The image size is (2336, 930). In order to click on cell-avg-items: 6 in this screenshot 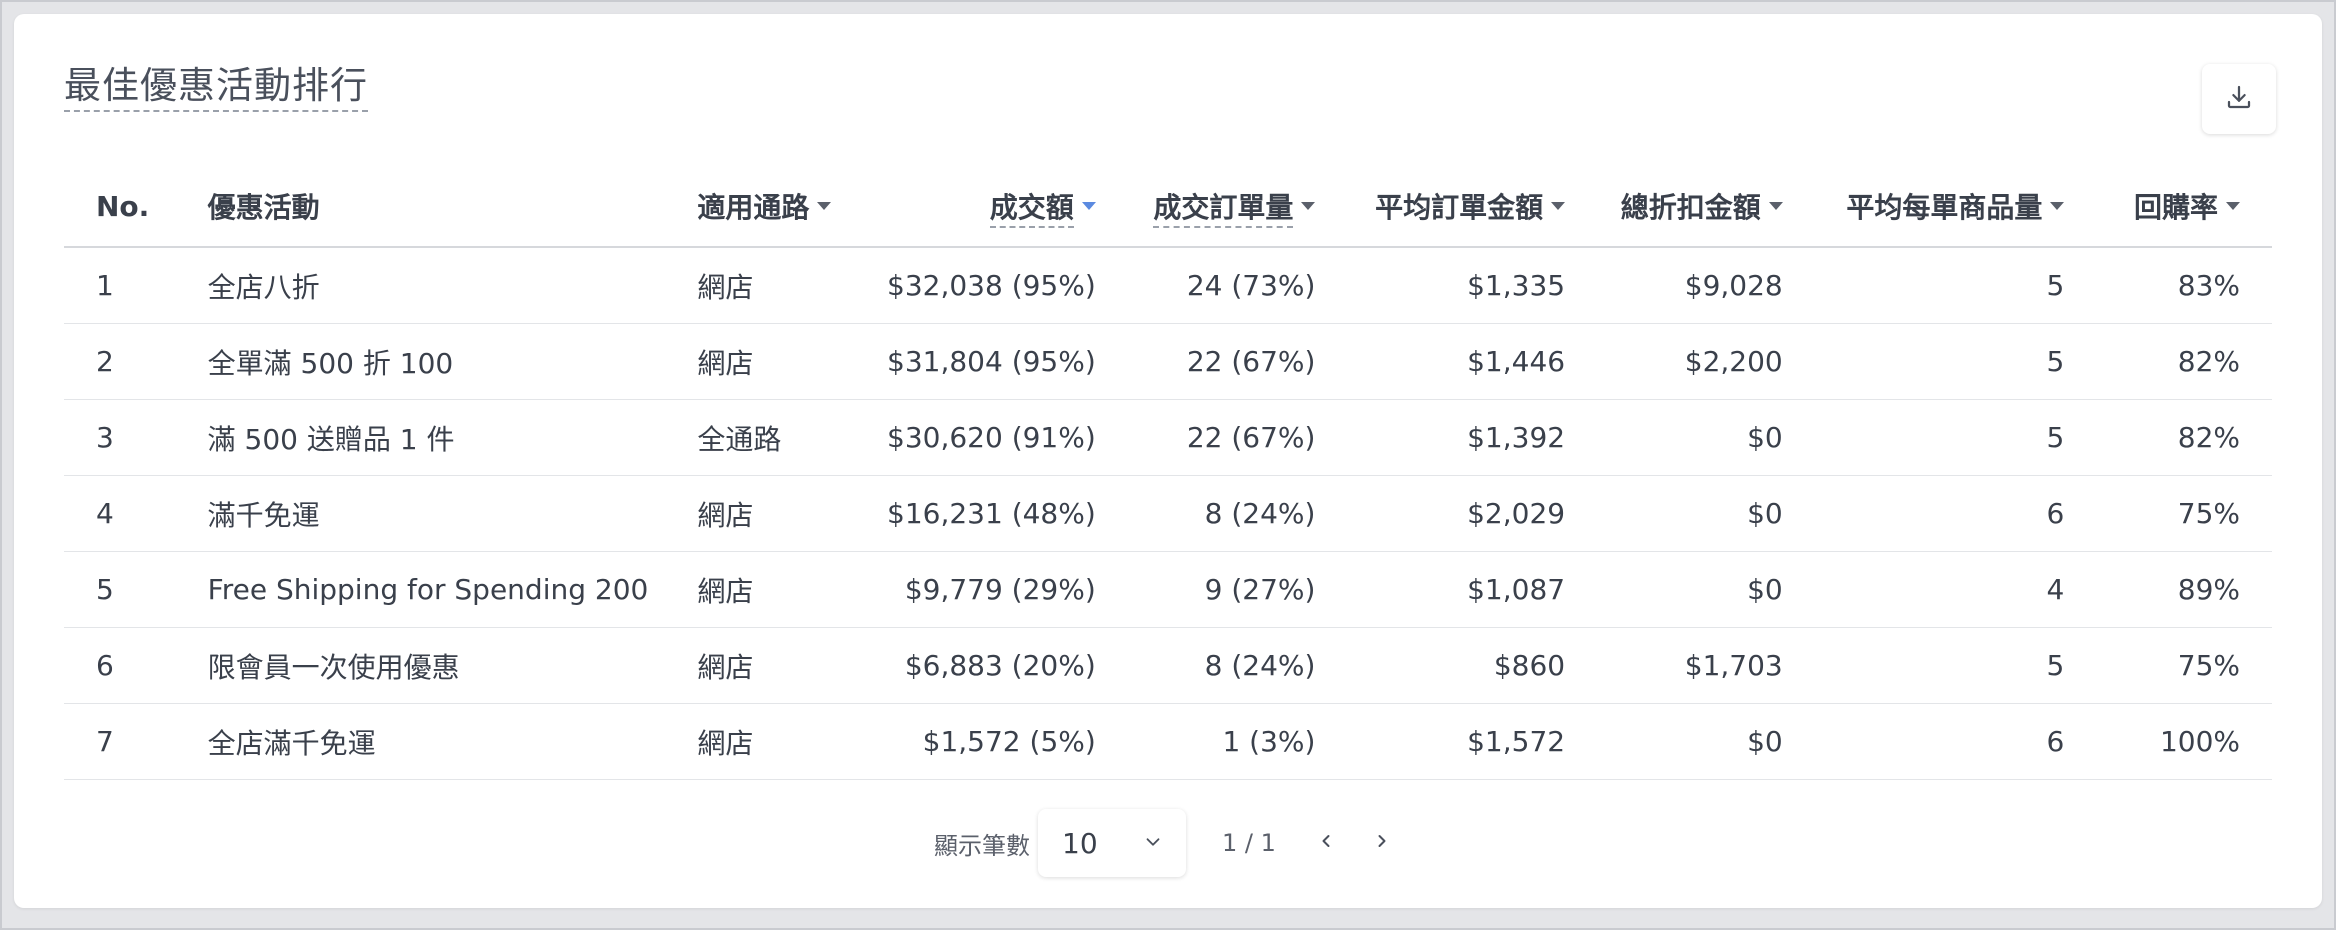, I will do `click(1923, 513)`.